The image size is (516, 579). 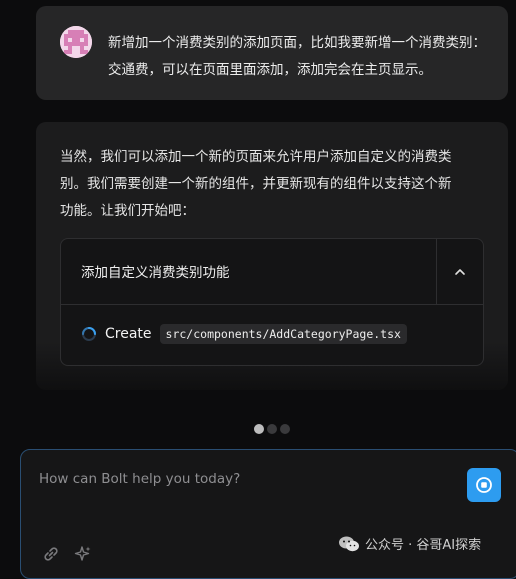 I want to click on artifact-header: 添加自定义消费类别功能, so click(x=272, y=272).